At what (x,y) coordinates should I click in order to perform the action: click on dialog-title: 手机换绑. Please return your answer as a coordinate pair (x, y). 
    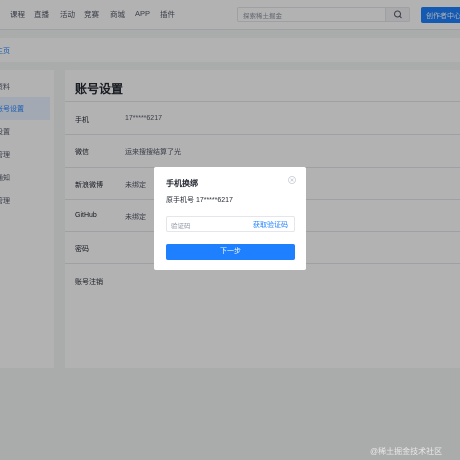
    Looking at the image, I should click on (182, 183).